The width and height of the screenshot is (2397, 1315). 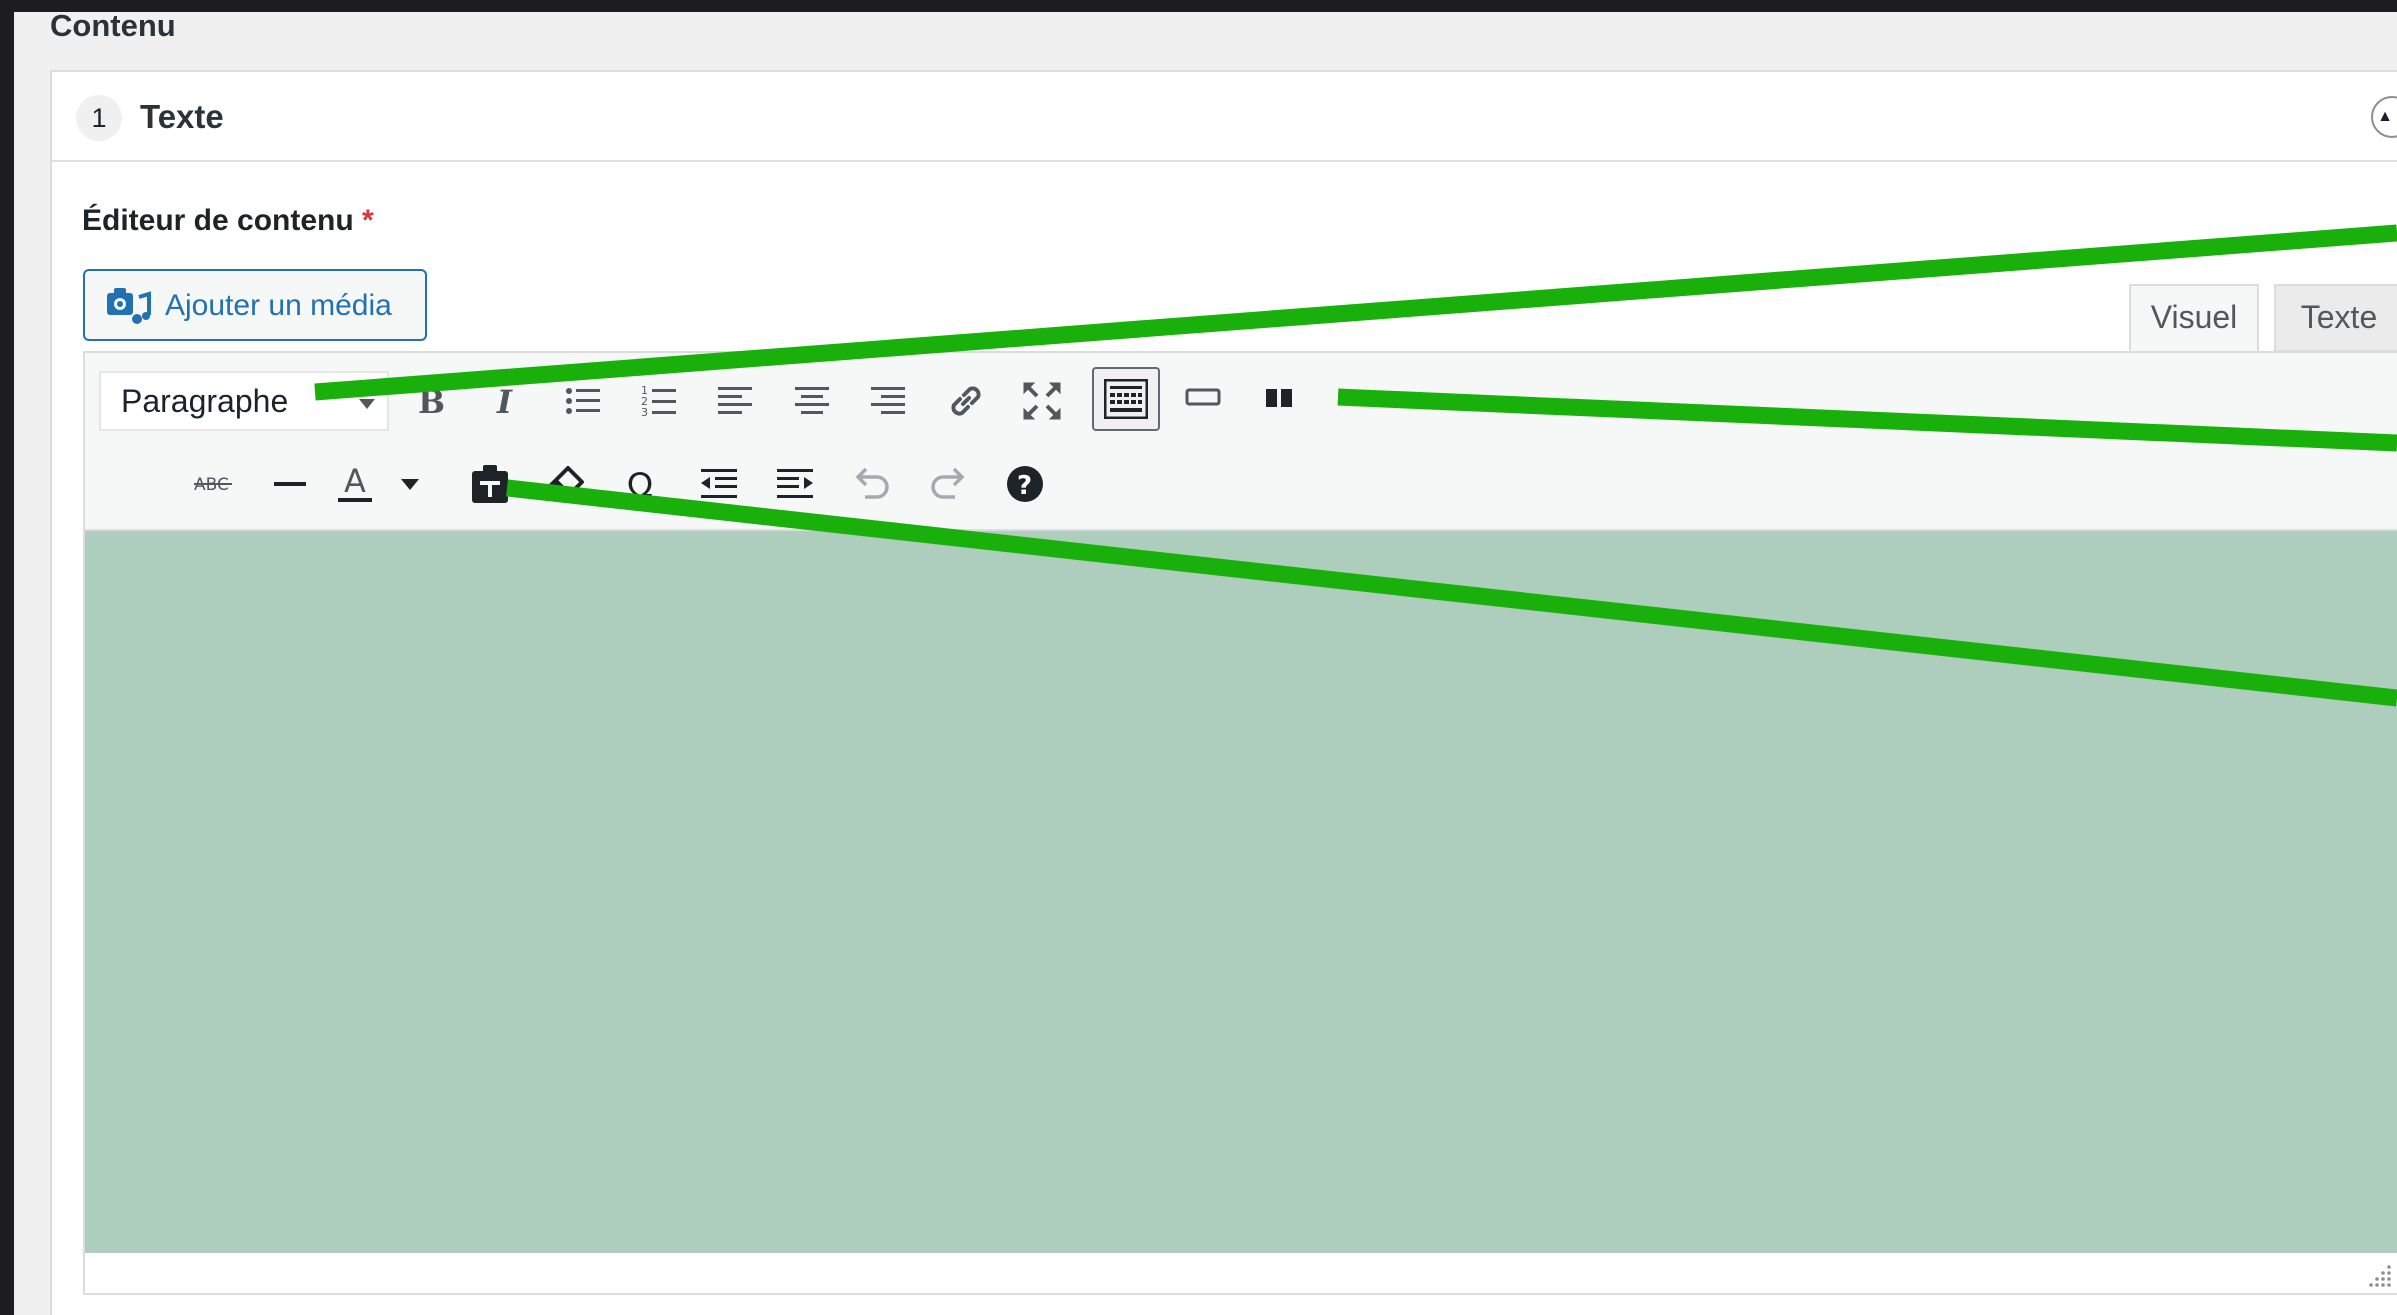 I want to click on outdent-button, so click(x=719, y=484).